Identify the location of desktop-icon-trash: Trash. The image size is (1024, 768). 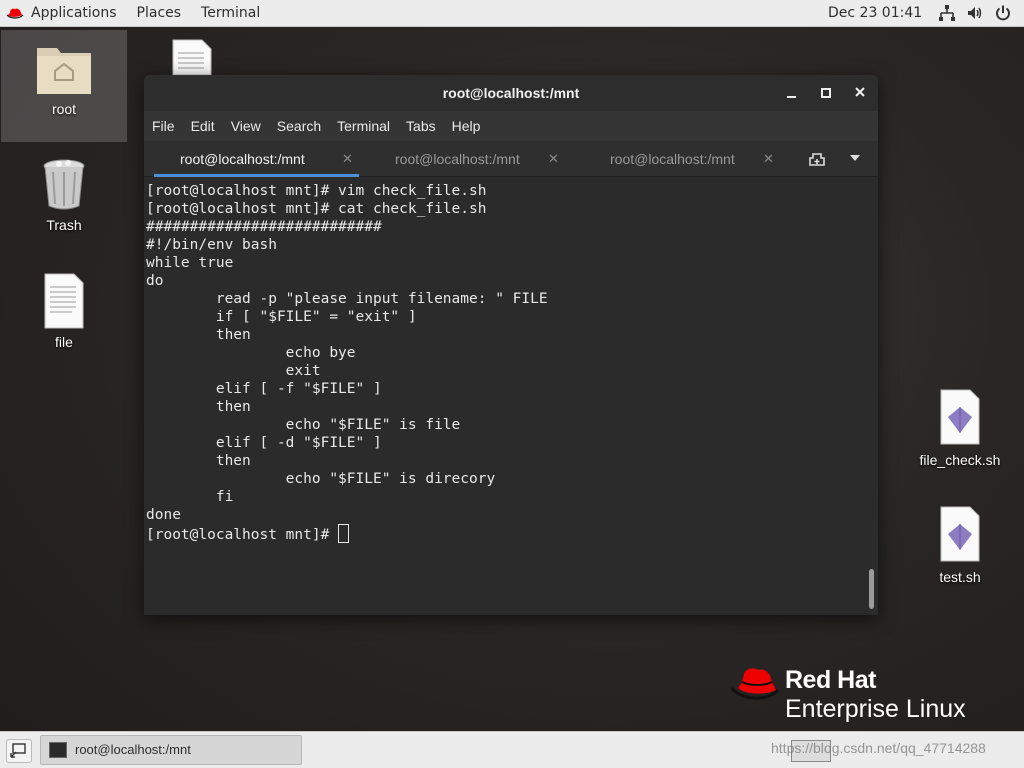
(64, 204).